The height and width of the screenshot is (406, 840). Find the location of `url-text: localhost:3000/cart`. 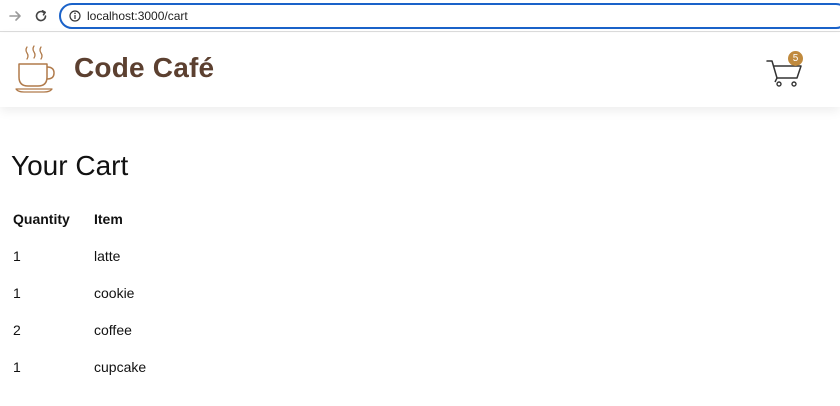

url-text: localhost:3000/cart is located at coordinates (137, 16).